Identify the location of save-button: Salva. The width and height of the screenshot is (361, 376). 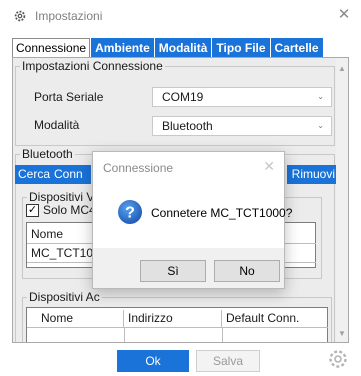
(228, 361).